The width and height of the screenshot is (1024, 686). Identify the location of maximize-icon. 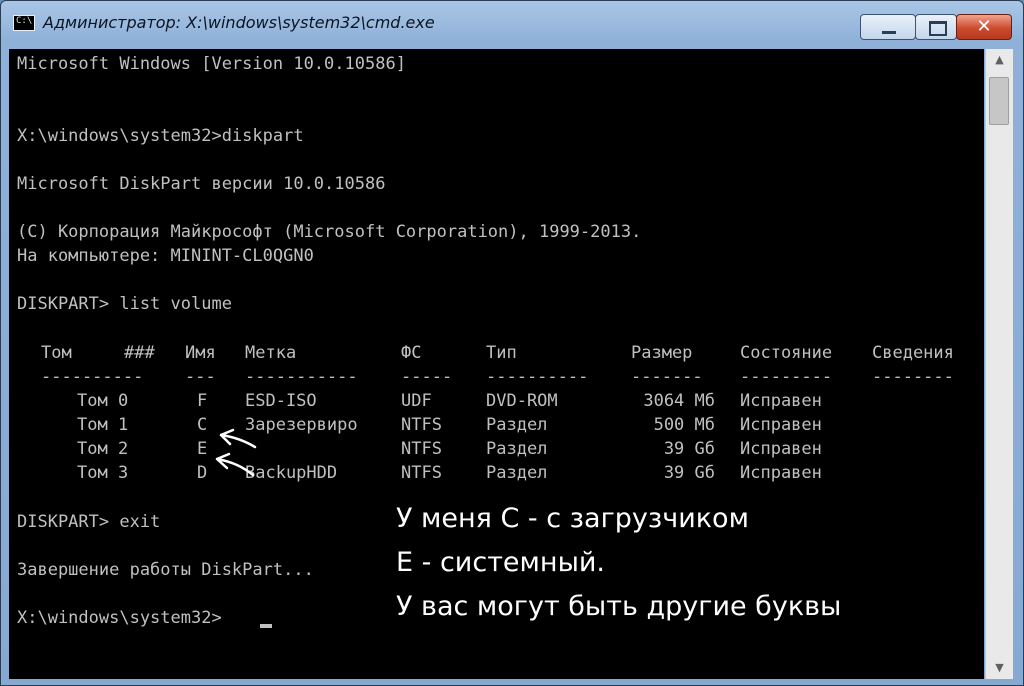
(938, 28).